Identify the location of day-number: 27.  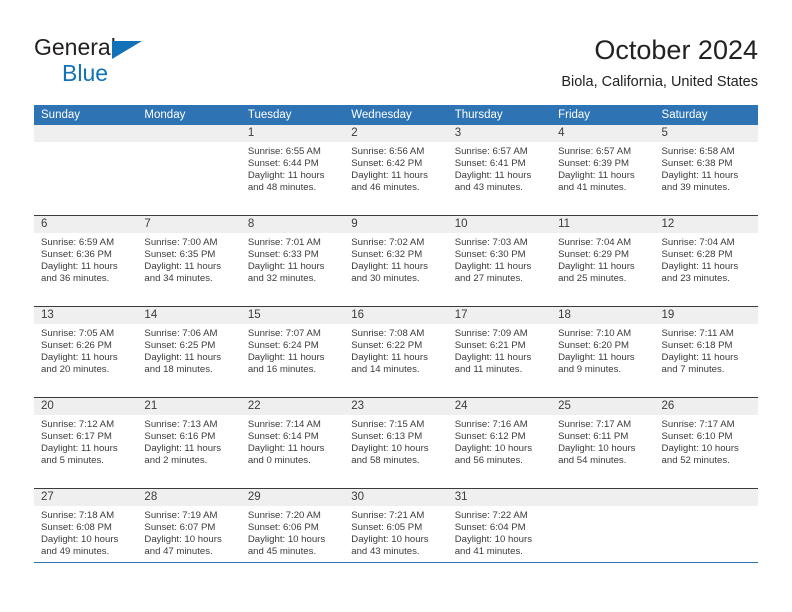
(86, 497).